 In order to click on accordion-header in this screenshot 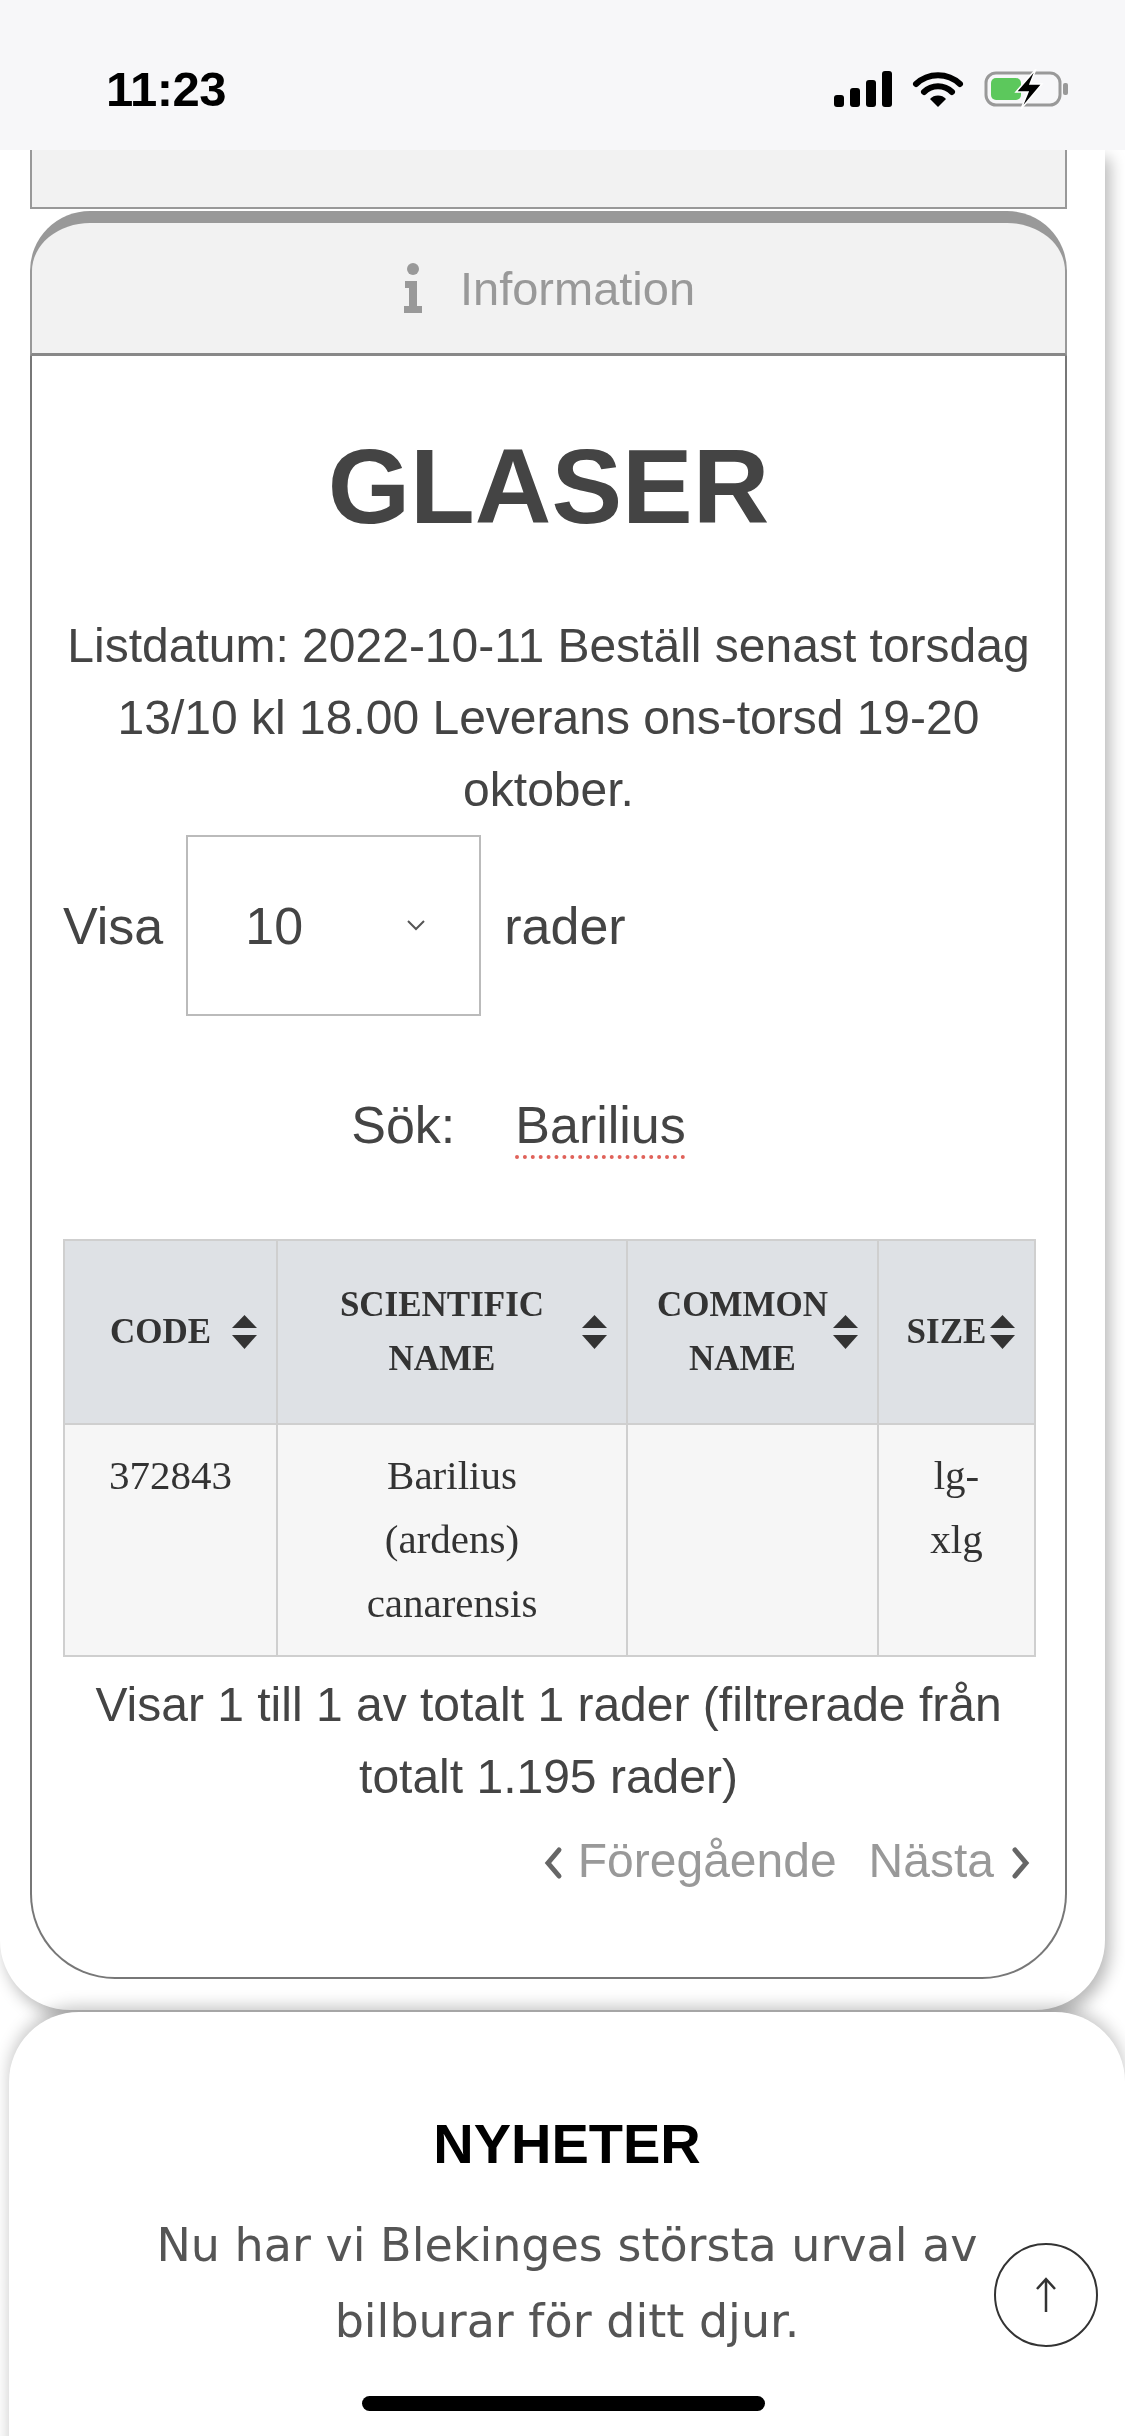, I will do `click(548, 179)`.